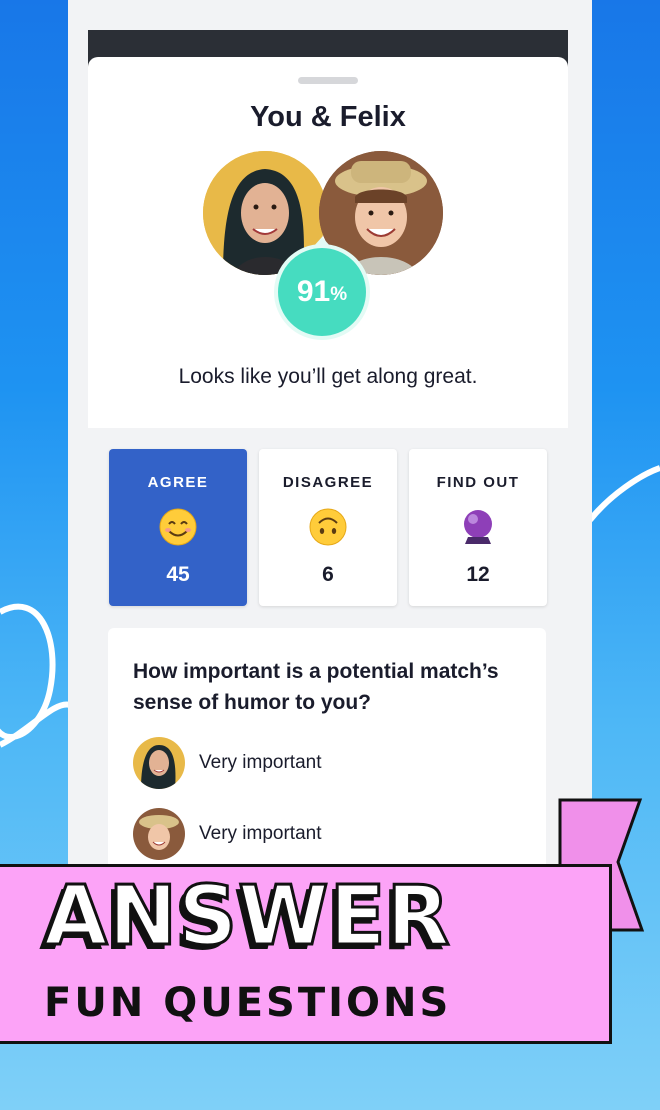  What do you see at coordinates (247, 916) in the screenshot?
I see `promo-headline: ANSWER` at bounding box center [247, 916].